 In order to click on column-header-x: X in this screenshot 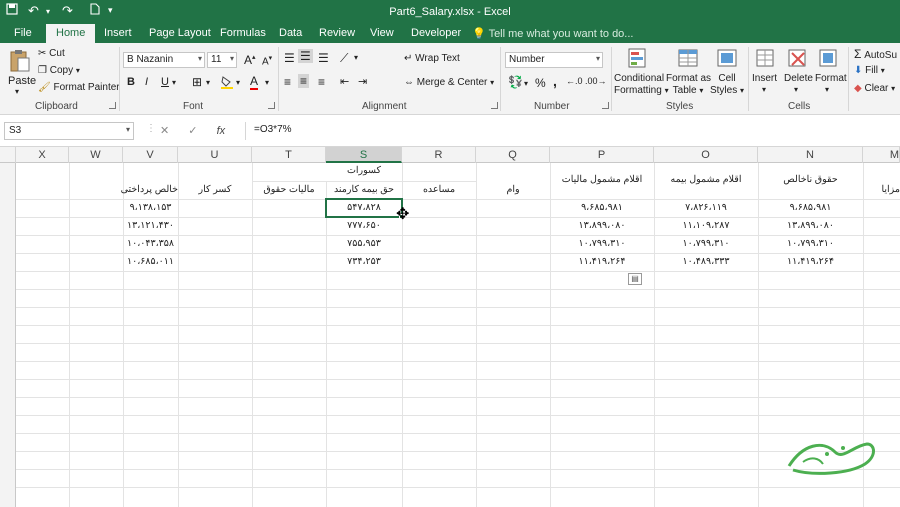, I will do `click(42, 155)`.